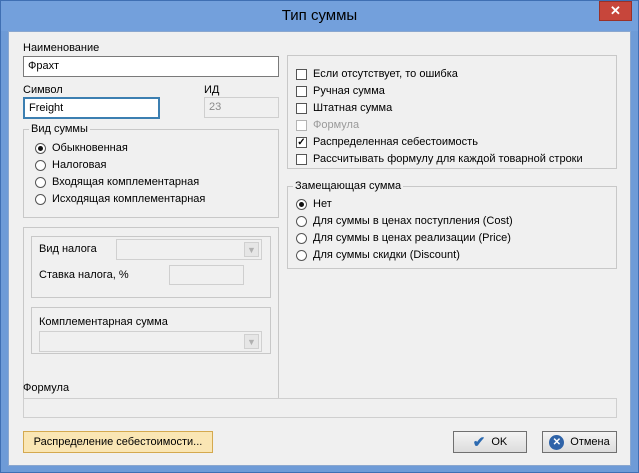 The height and width of the screenshot is (473, 639). What do you see at coordinates (301, 142) in the screenshot?
I see `checkmark-icon: ✓` at bounding box center [301, 142].